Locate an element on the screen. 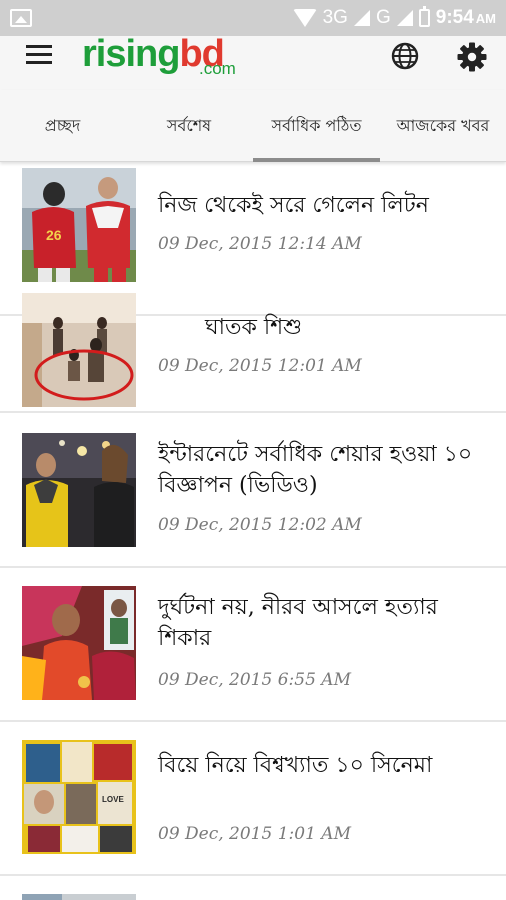 The image size is (506, 900). signal-icon is located at coordinates (361, 18).